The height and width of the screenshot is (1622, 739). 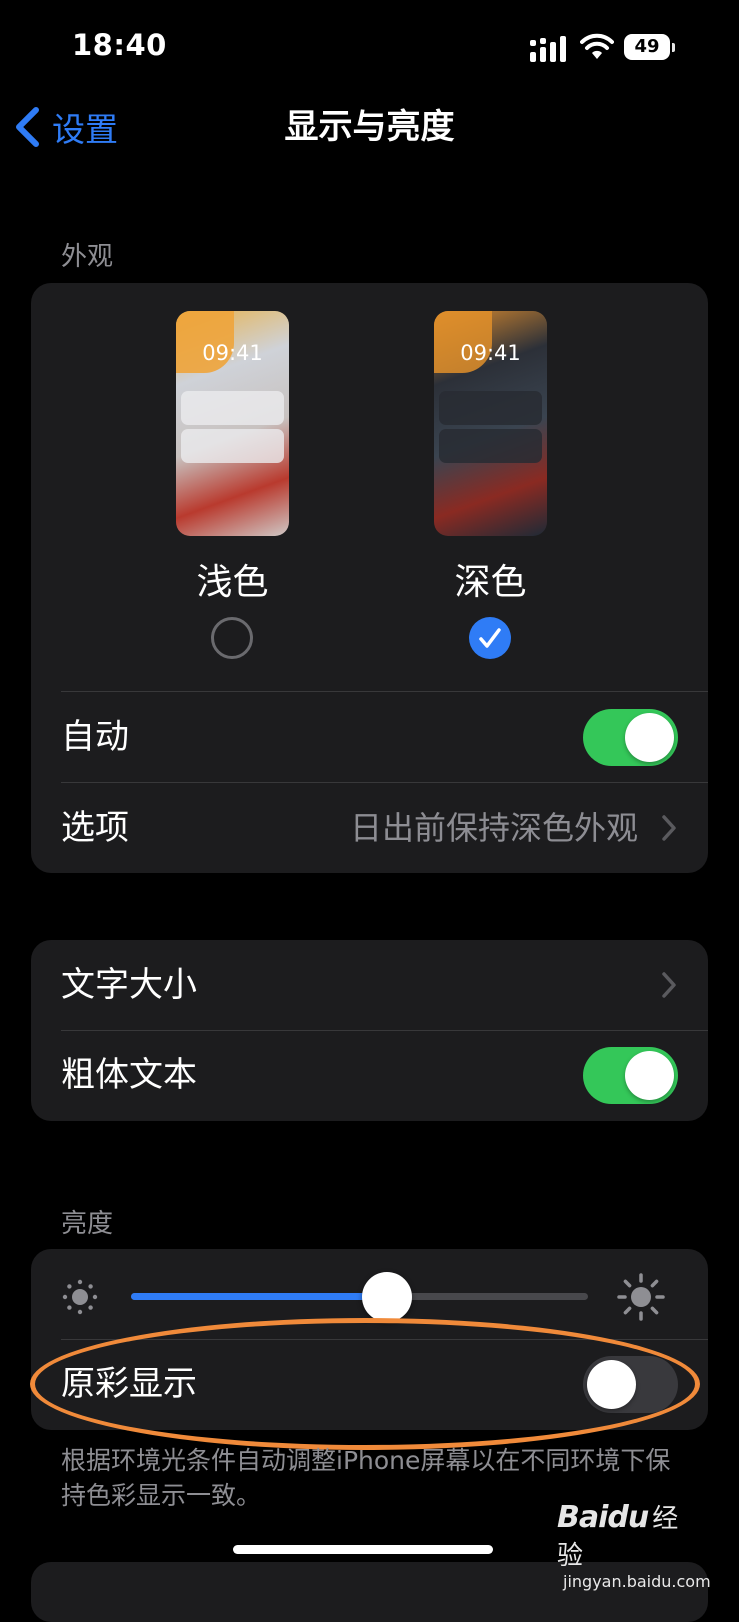 I want to click on dark-mode-label: 深色, so click(x=490, y=582).